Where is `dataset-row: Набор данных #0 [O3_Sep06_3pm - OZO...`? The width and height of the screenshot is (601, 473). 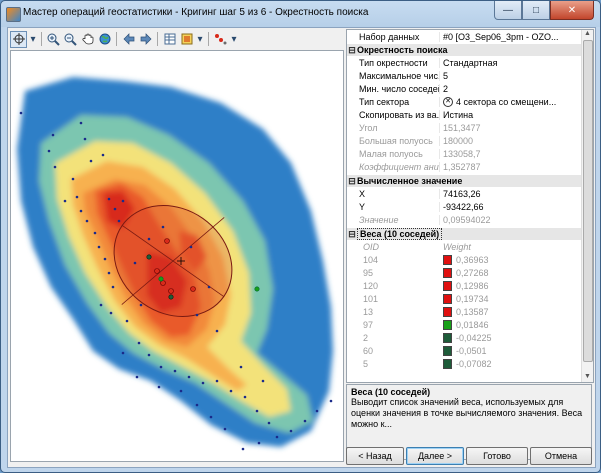 dataset-row: Набор данных #0 [O3_Sep06_3pm - OZO... is located at coordinates (464, 37).